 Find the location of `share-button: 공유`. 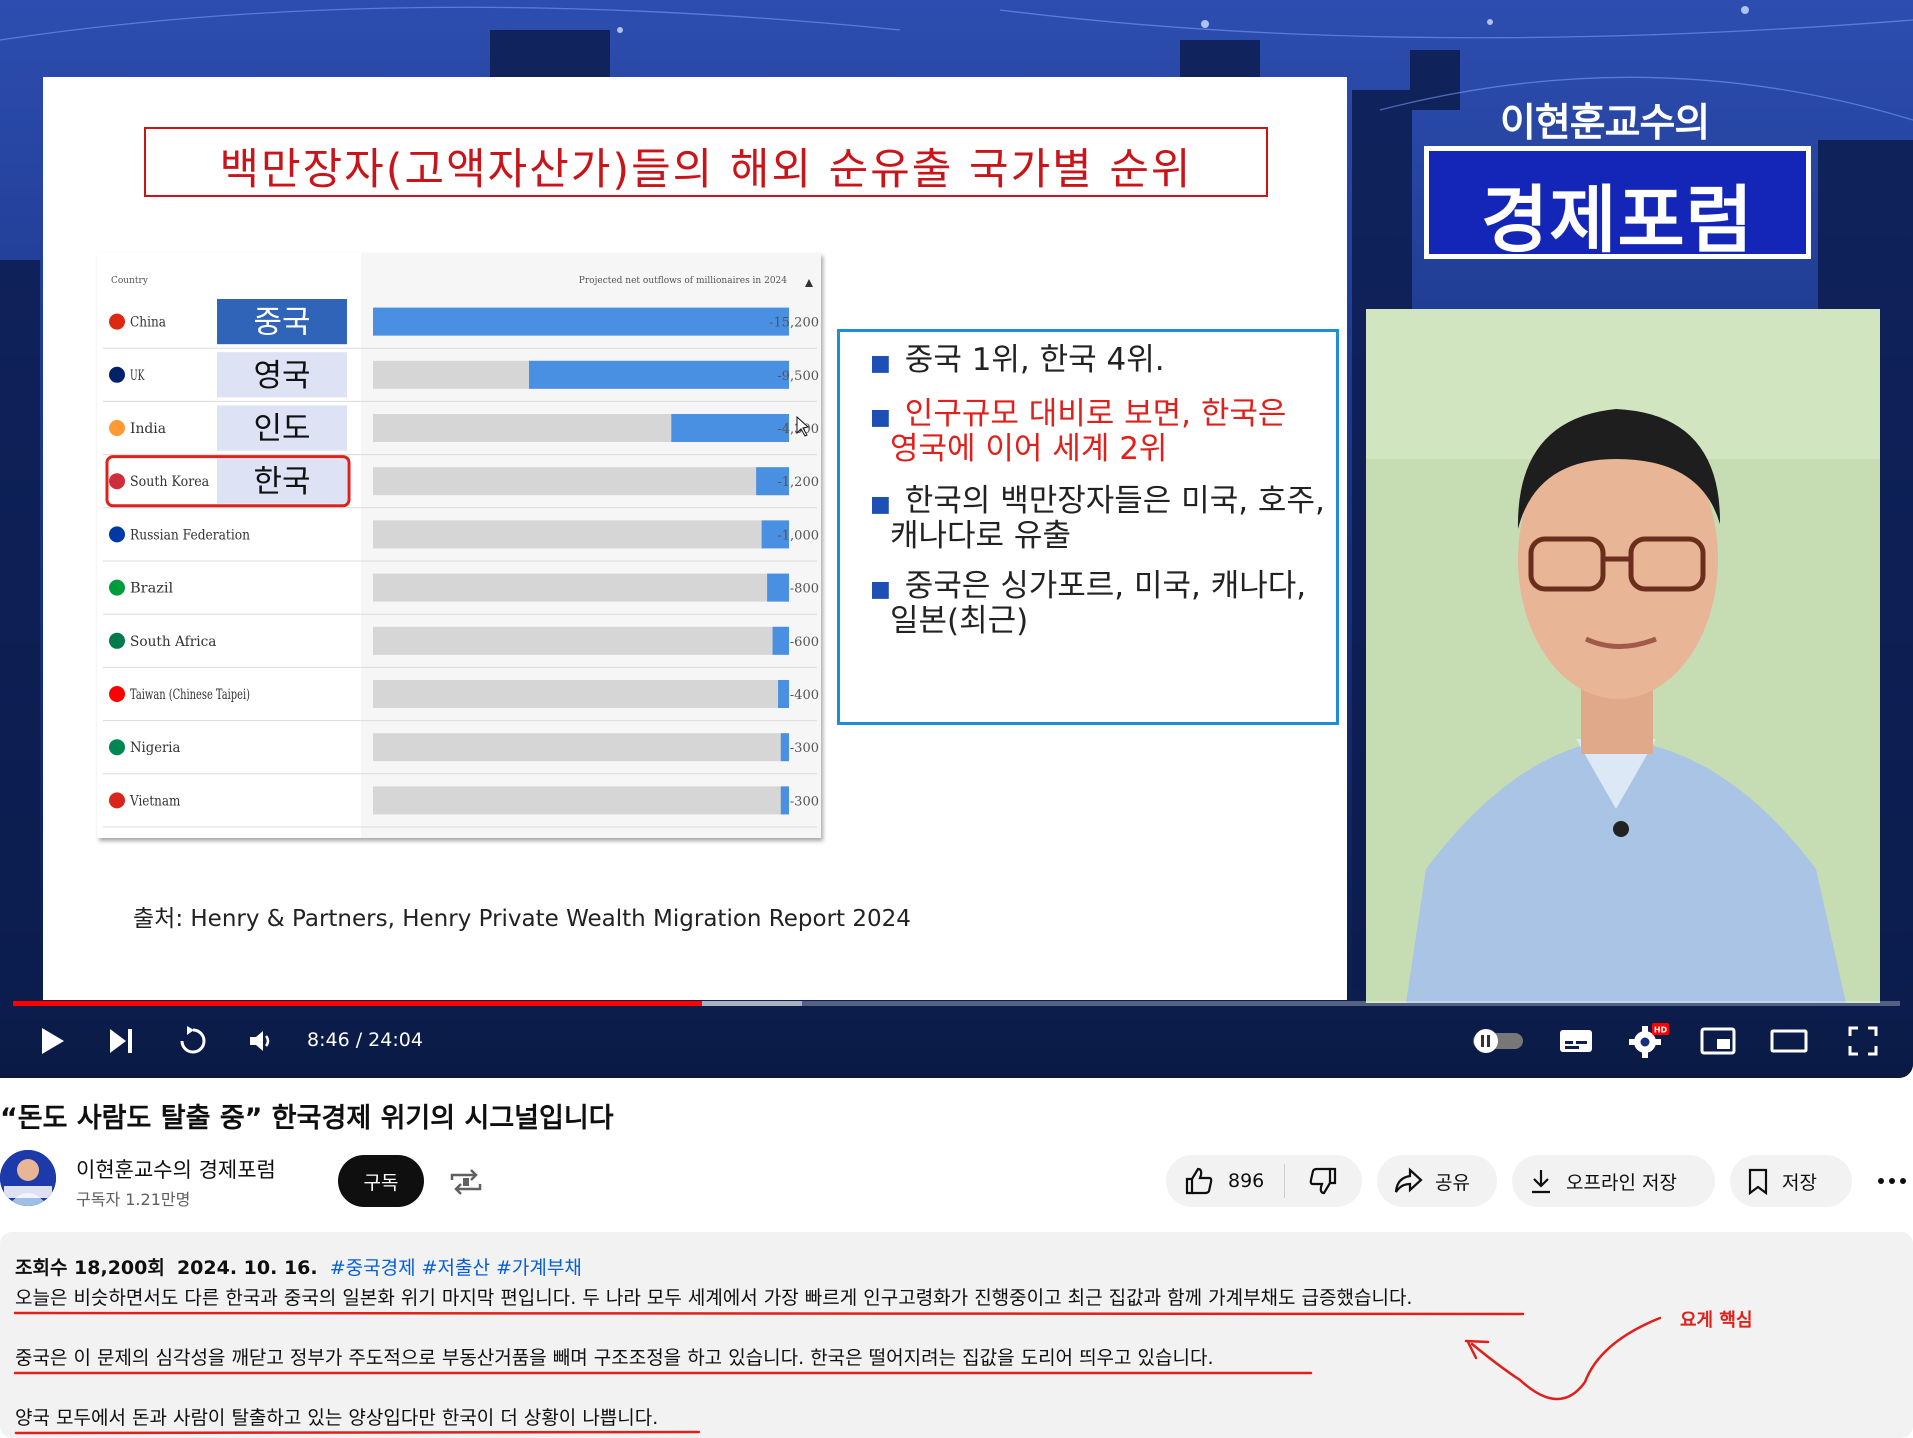

share-button: 공유 is located at coordinates (1437, 1181).